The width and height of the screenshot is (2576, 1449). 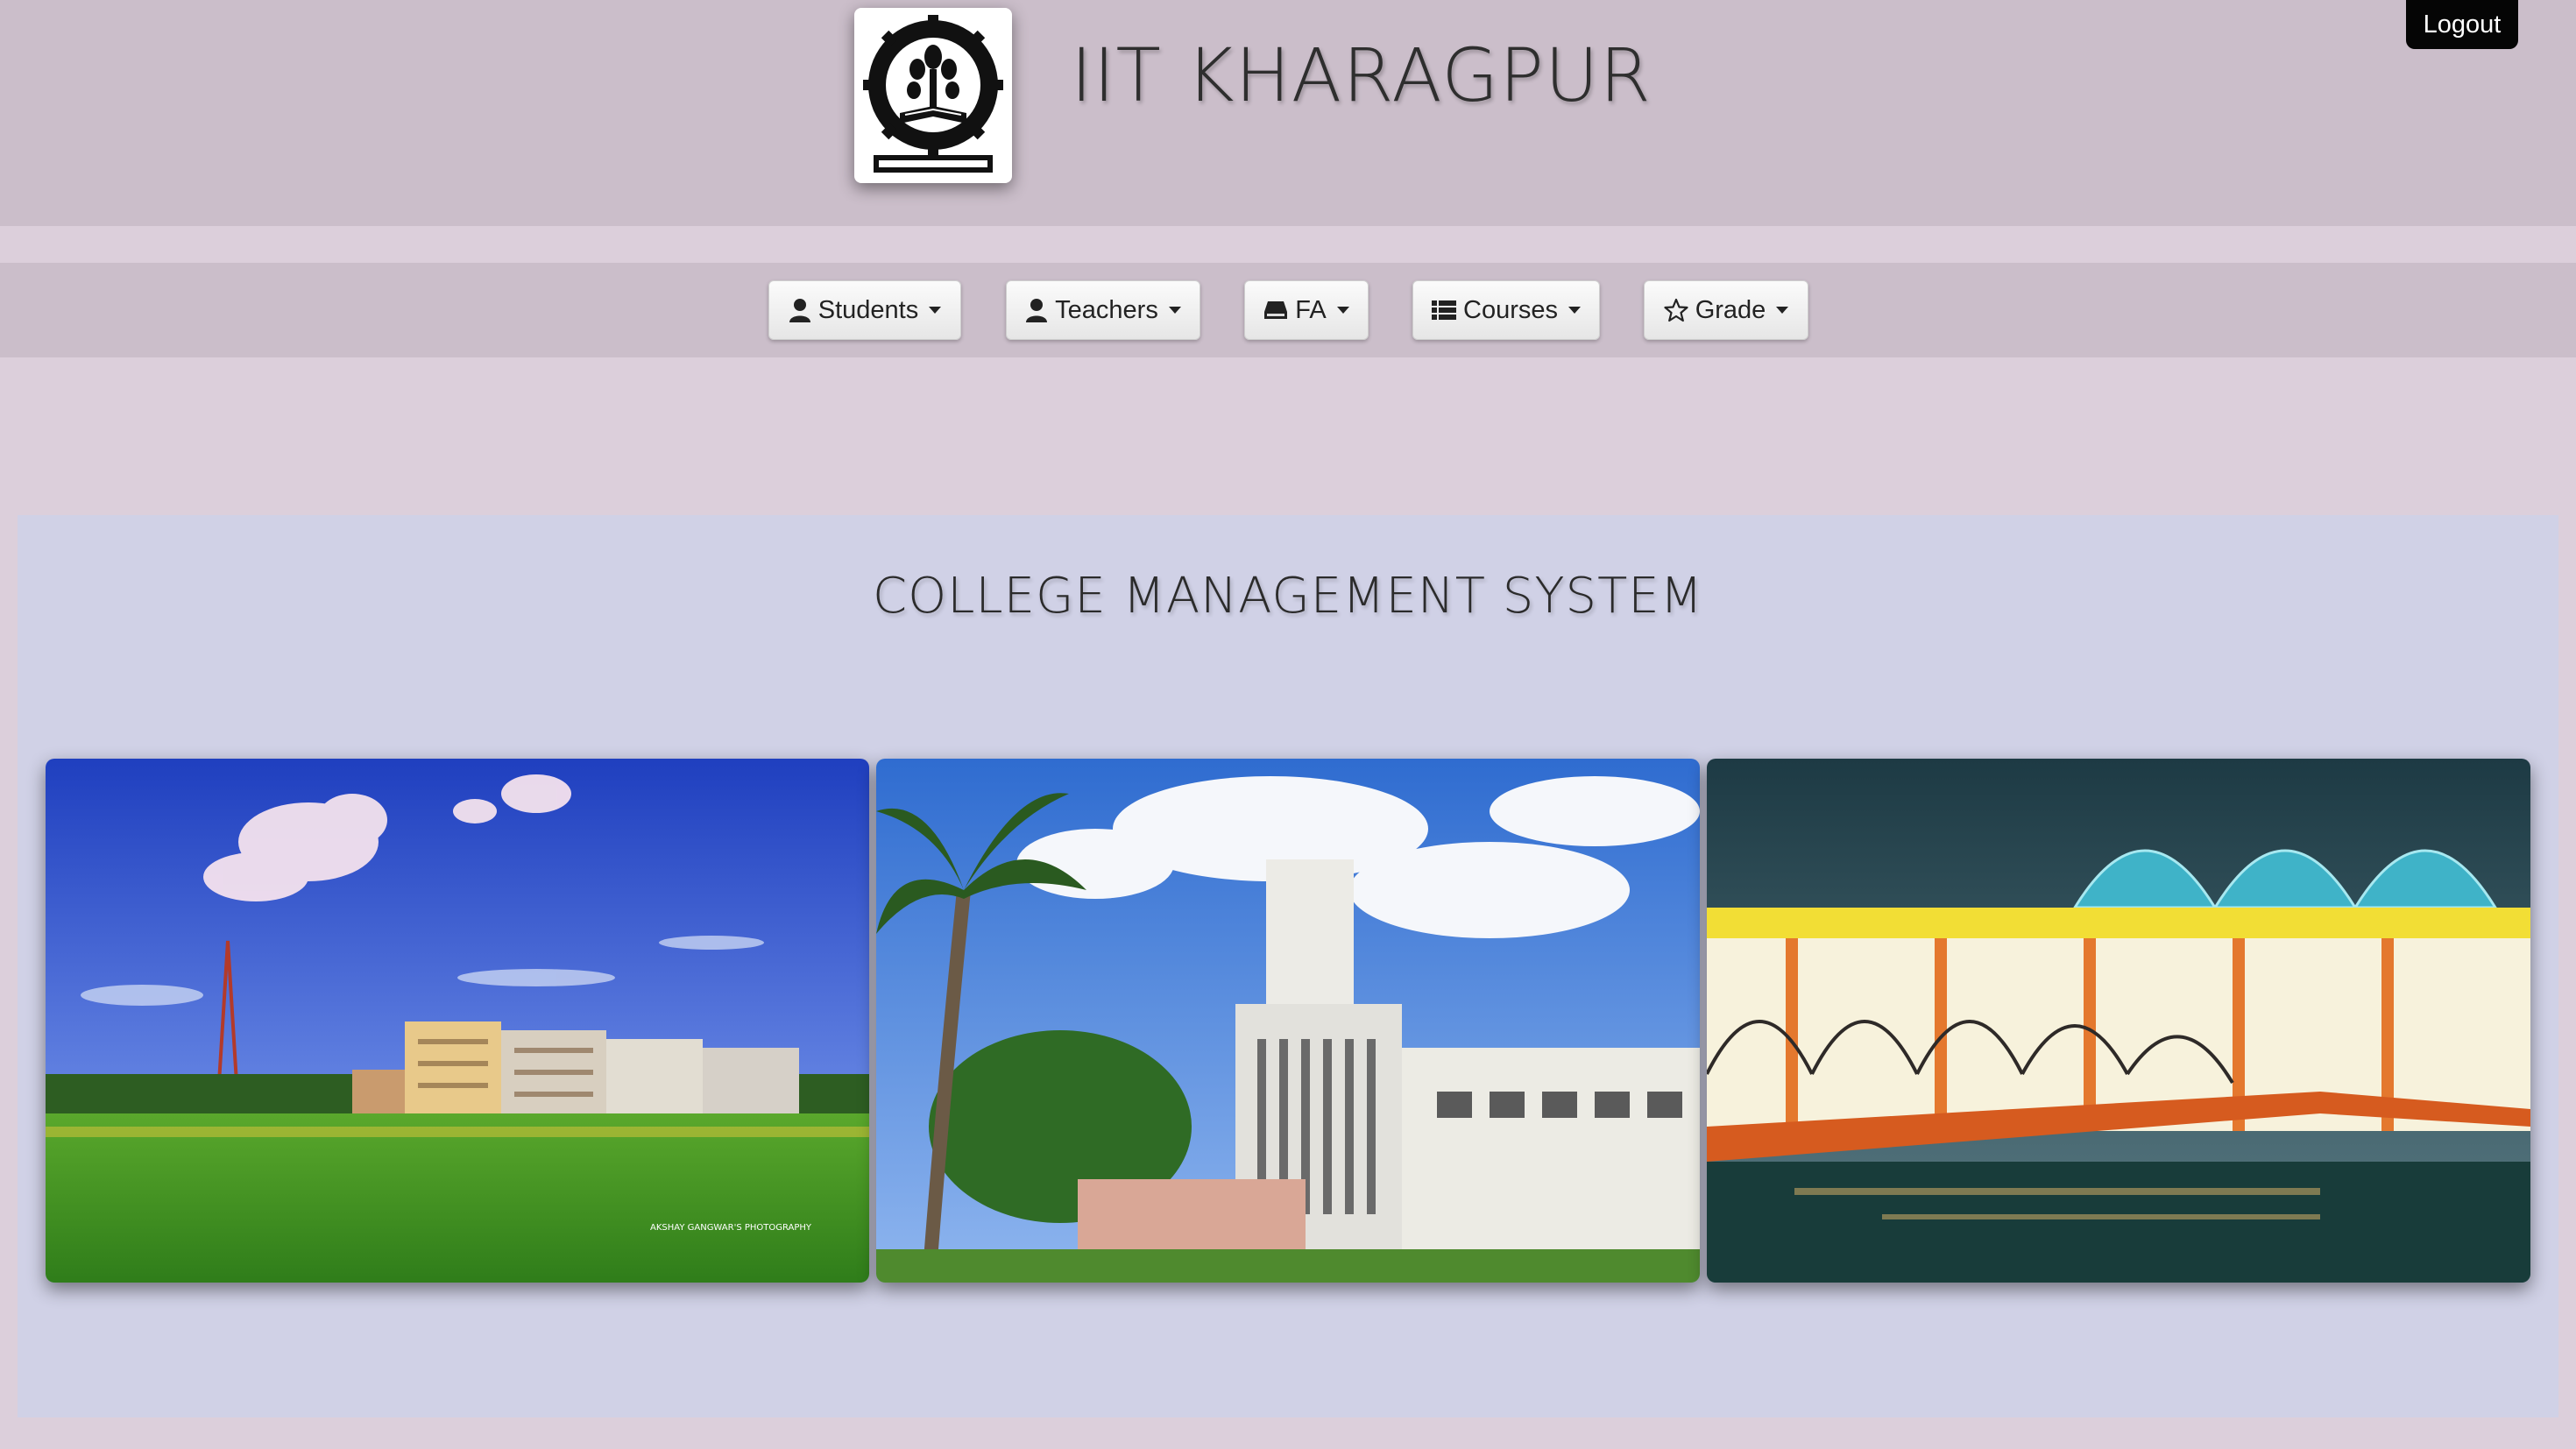 I want to click on nav-grade-dropdown: Grade, so click(x=1726, y=310).